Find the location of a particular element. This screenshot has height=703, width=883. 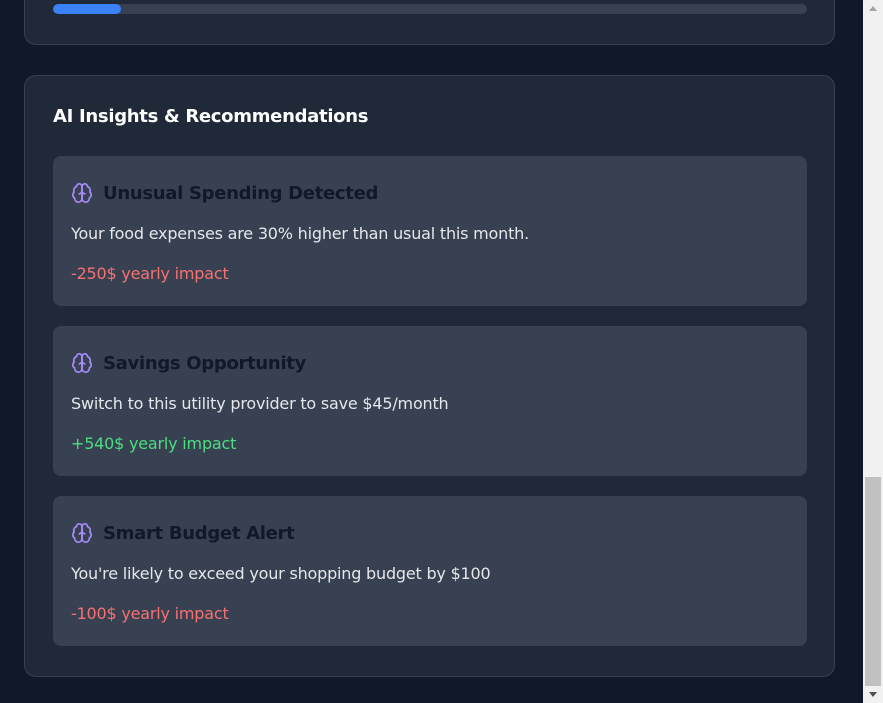

progress-bar is located at coordinates (430, 9).